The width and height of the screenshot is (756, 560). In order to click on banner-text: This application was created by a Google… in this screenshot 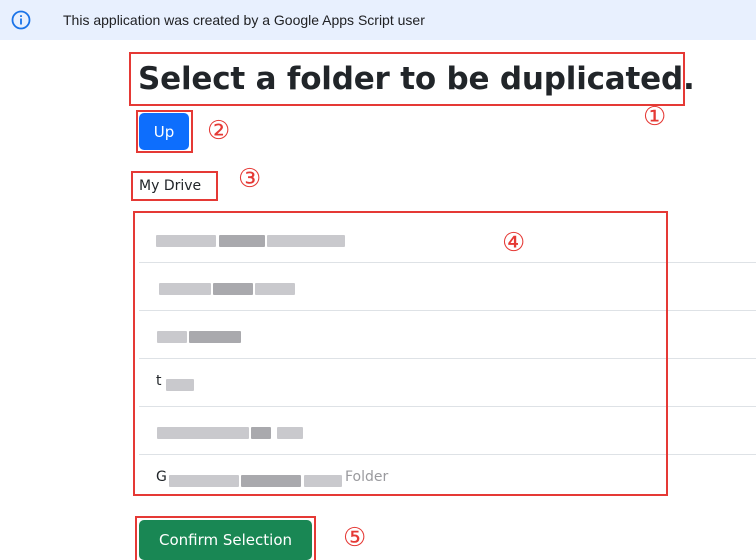, I will do `click(244, 20)`.